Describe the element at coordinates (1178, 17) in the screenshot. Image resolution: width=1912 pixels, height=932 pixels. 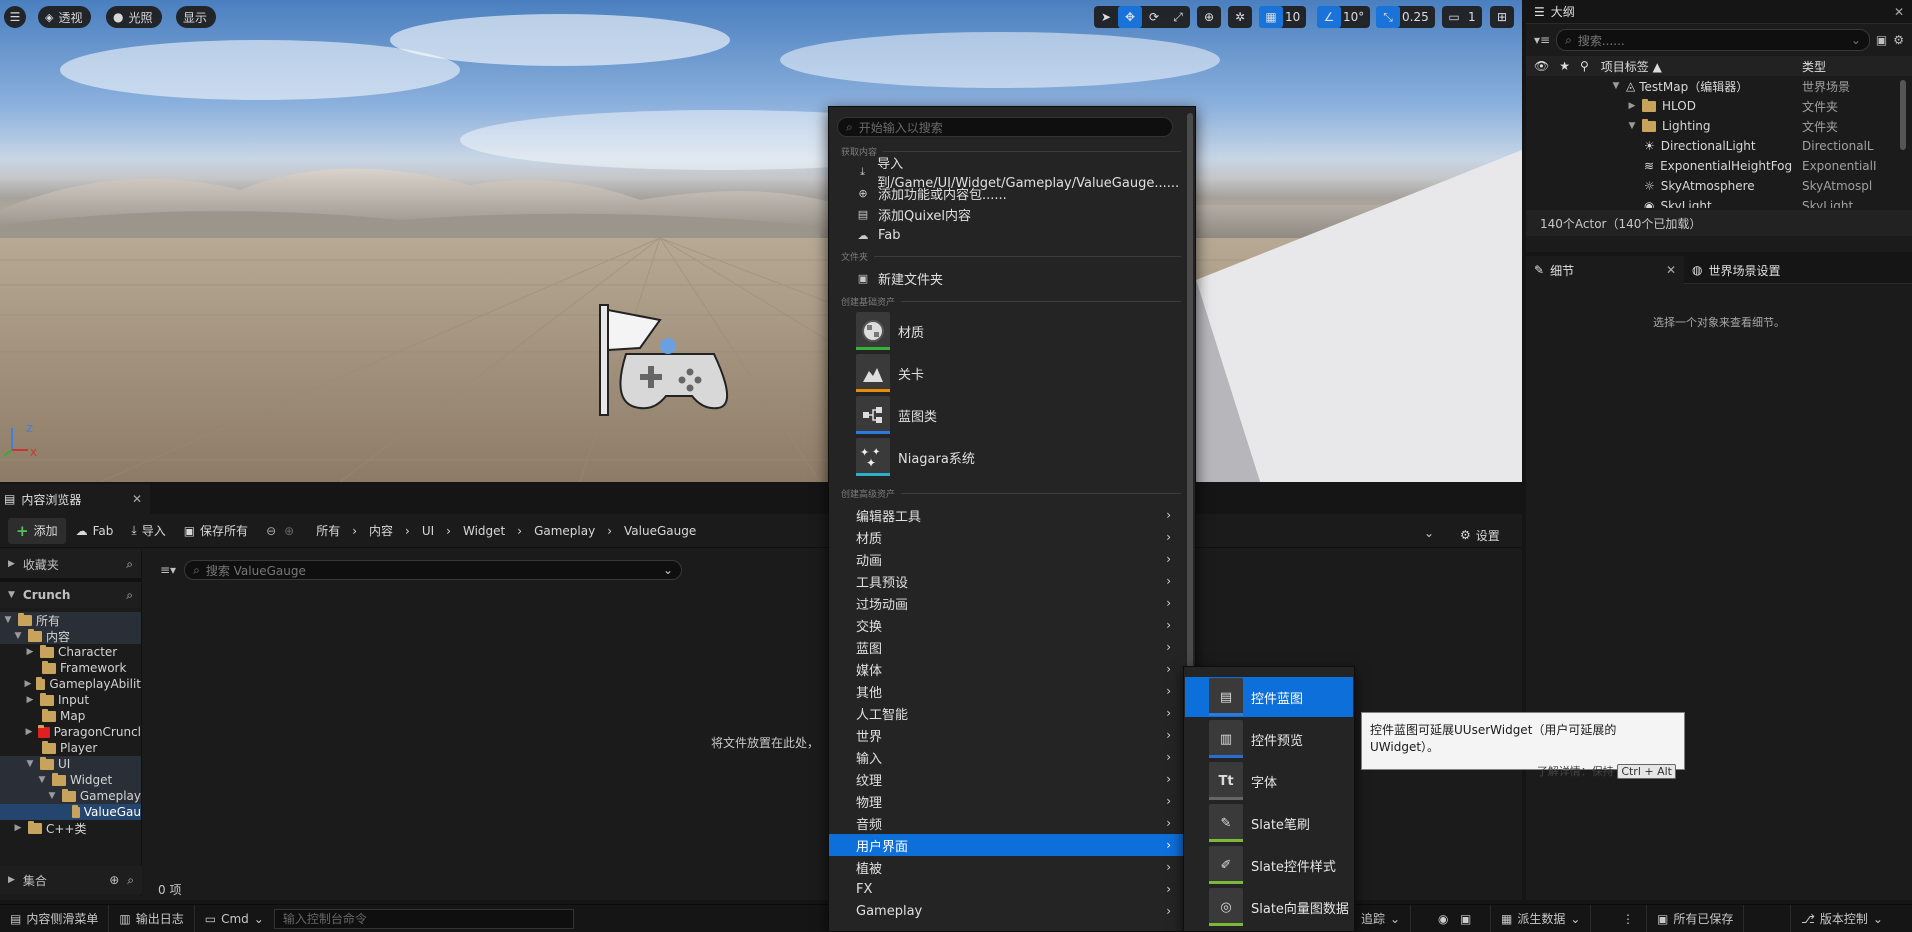
I see `scale-tool-icon: ⤢` at that location.